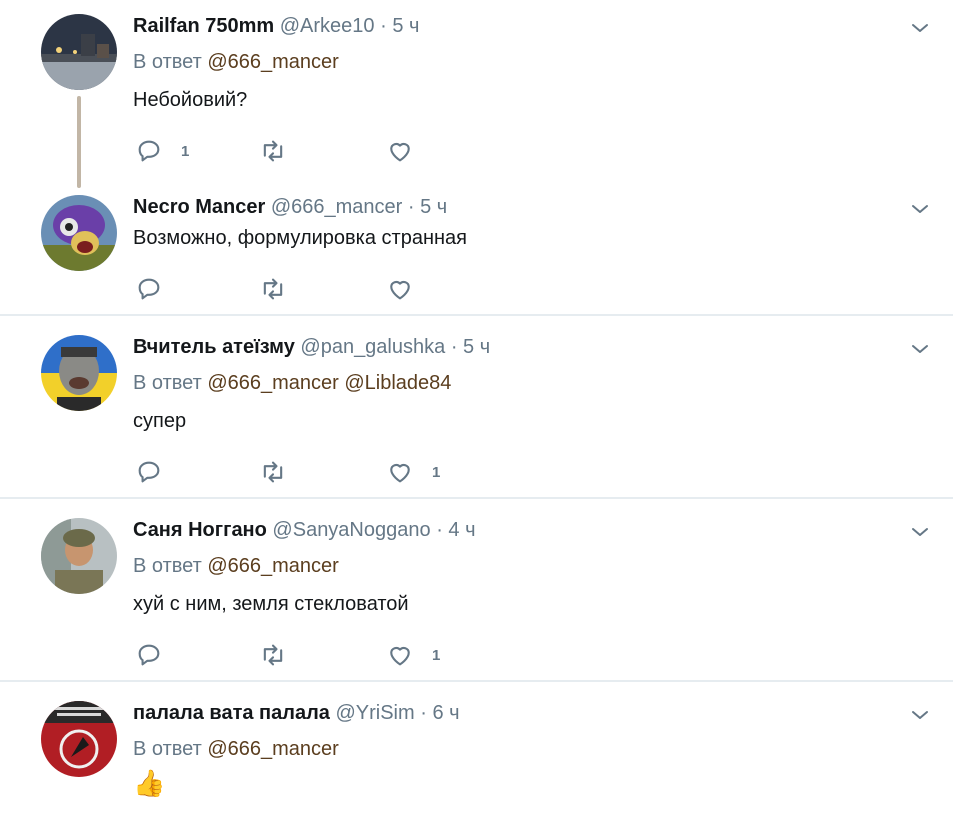 The image size is (953, 817). I want to click on timestamp: 4 ч, so click(461, 530).